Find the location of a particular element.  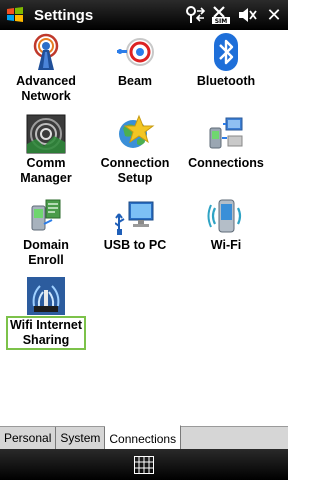

app-title: Settings is located at coordinates (64, 15).